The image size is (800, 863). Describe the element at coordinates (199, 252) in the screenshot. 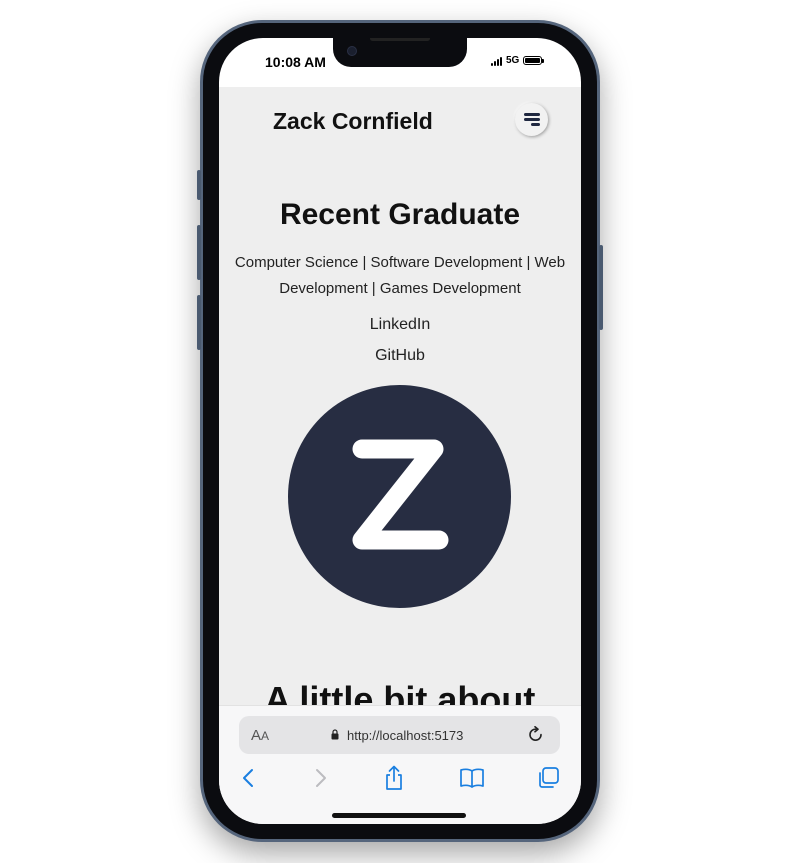

I see `volume-up-button` at that location.